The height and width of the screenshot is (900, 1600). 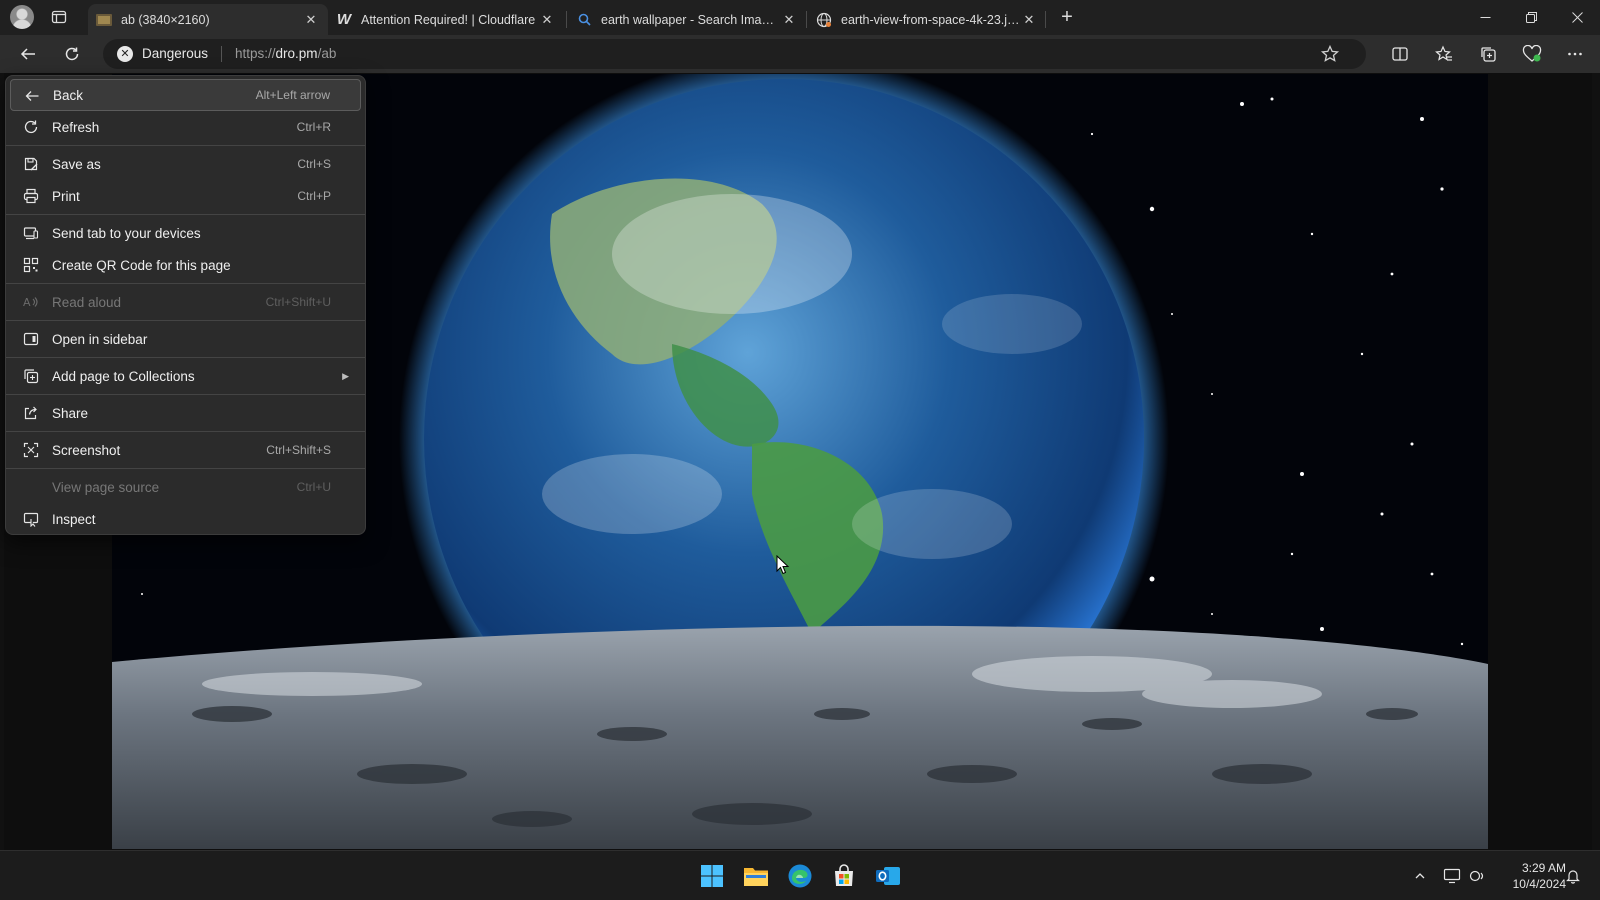 I want to click on inspect-icon, so click(x=31, y=519).